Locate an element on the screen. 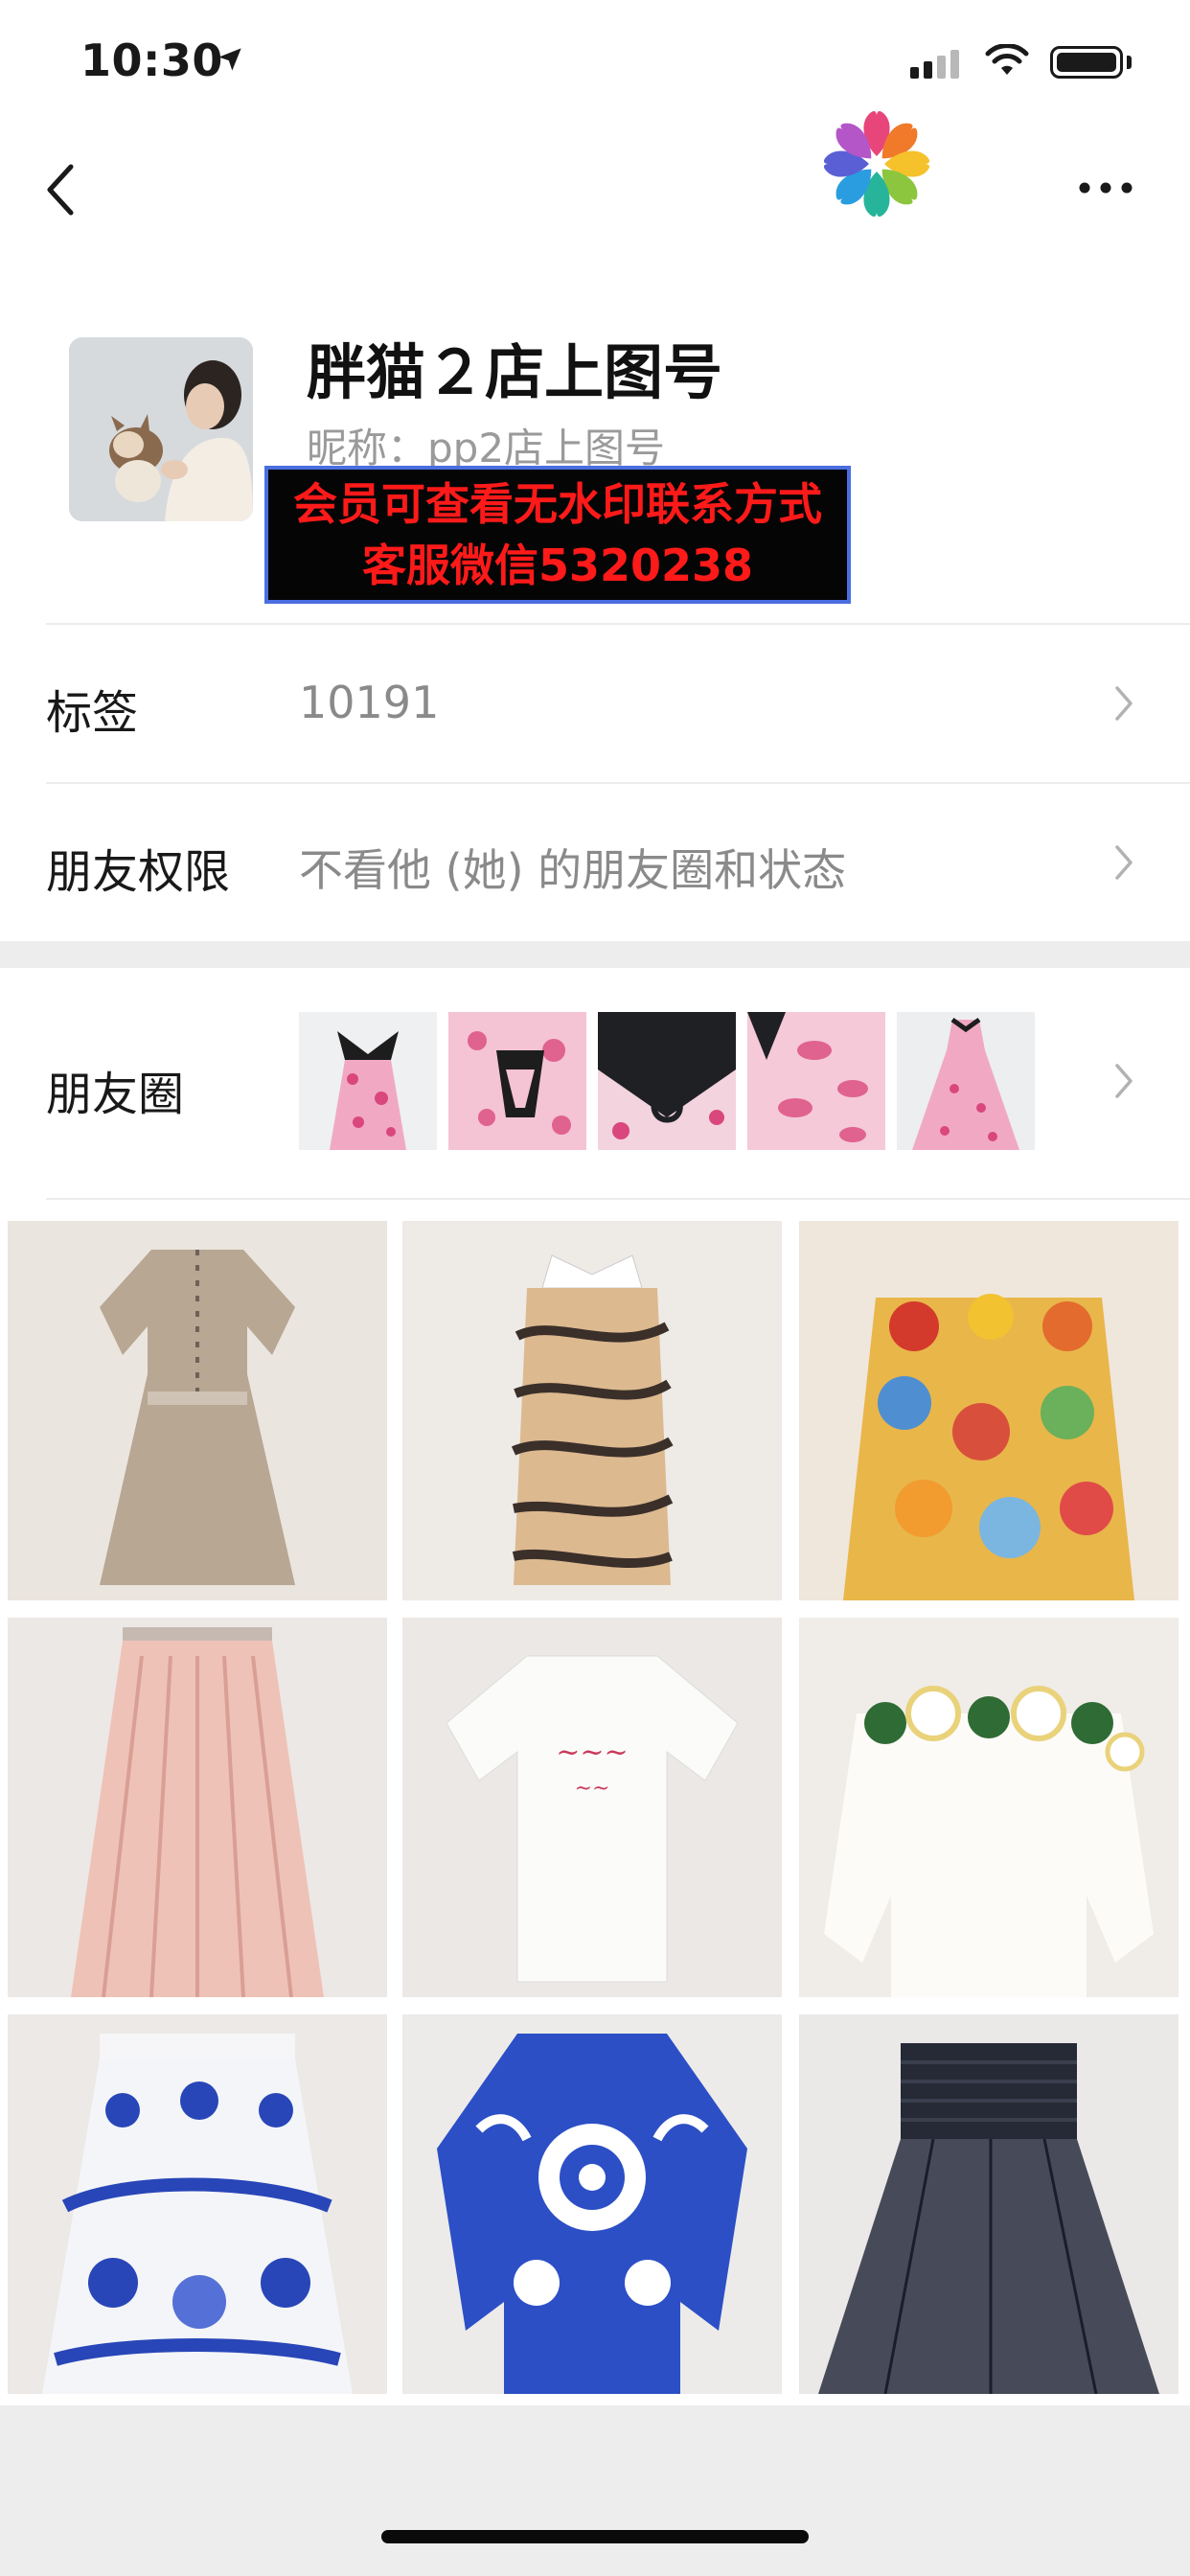 The image size is (1190, 2576). flower-heart-logo-icon is located at coordinates (876, 164).